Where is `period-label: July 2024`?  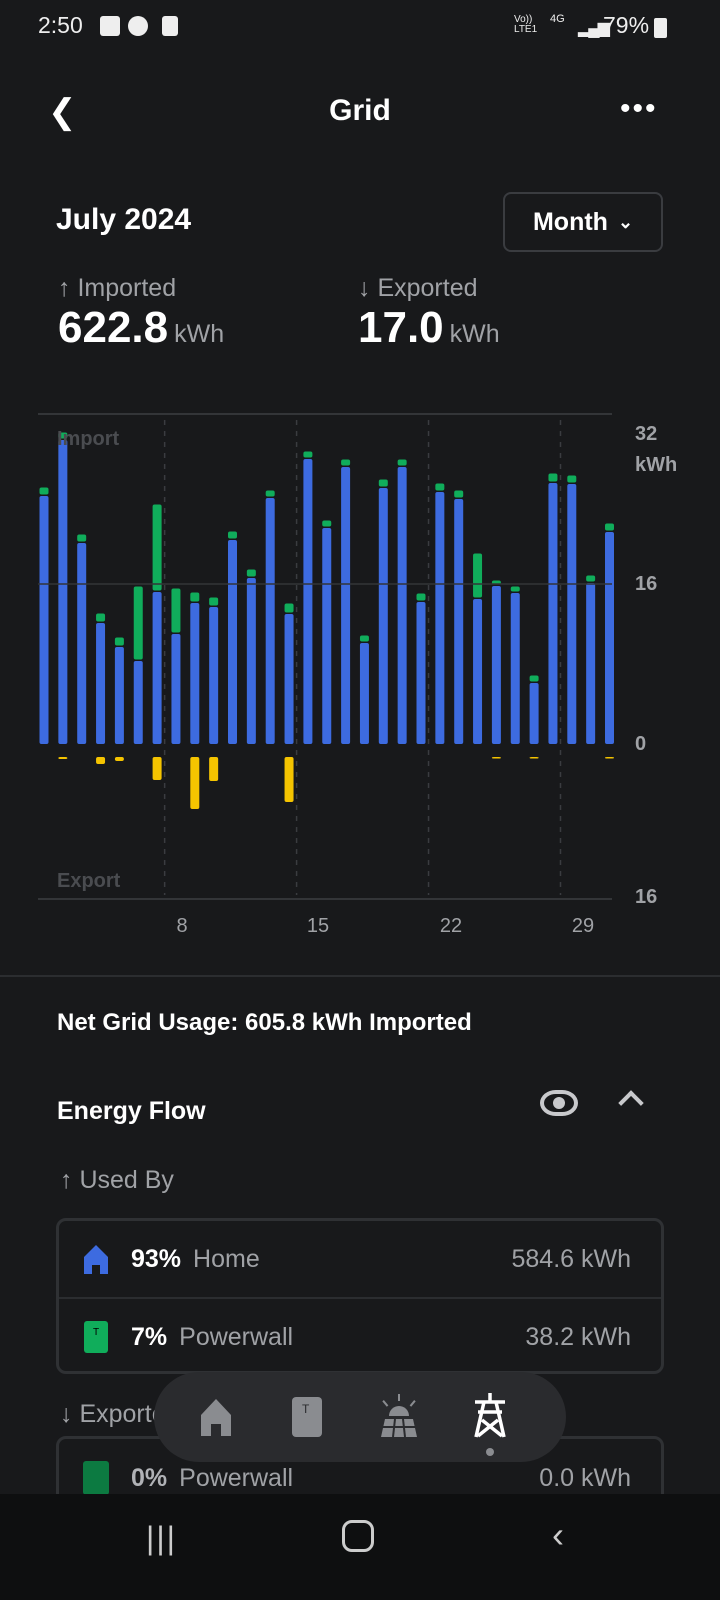
period-label: July 2024 is located at coordinates (124, 219).